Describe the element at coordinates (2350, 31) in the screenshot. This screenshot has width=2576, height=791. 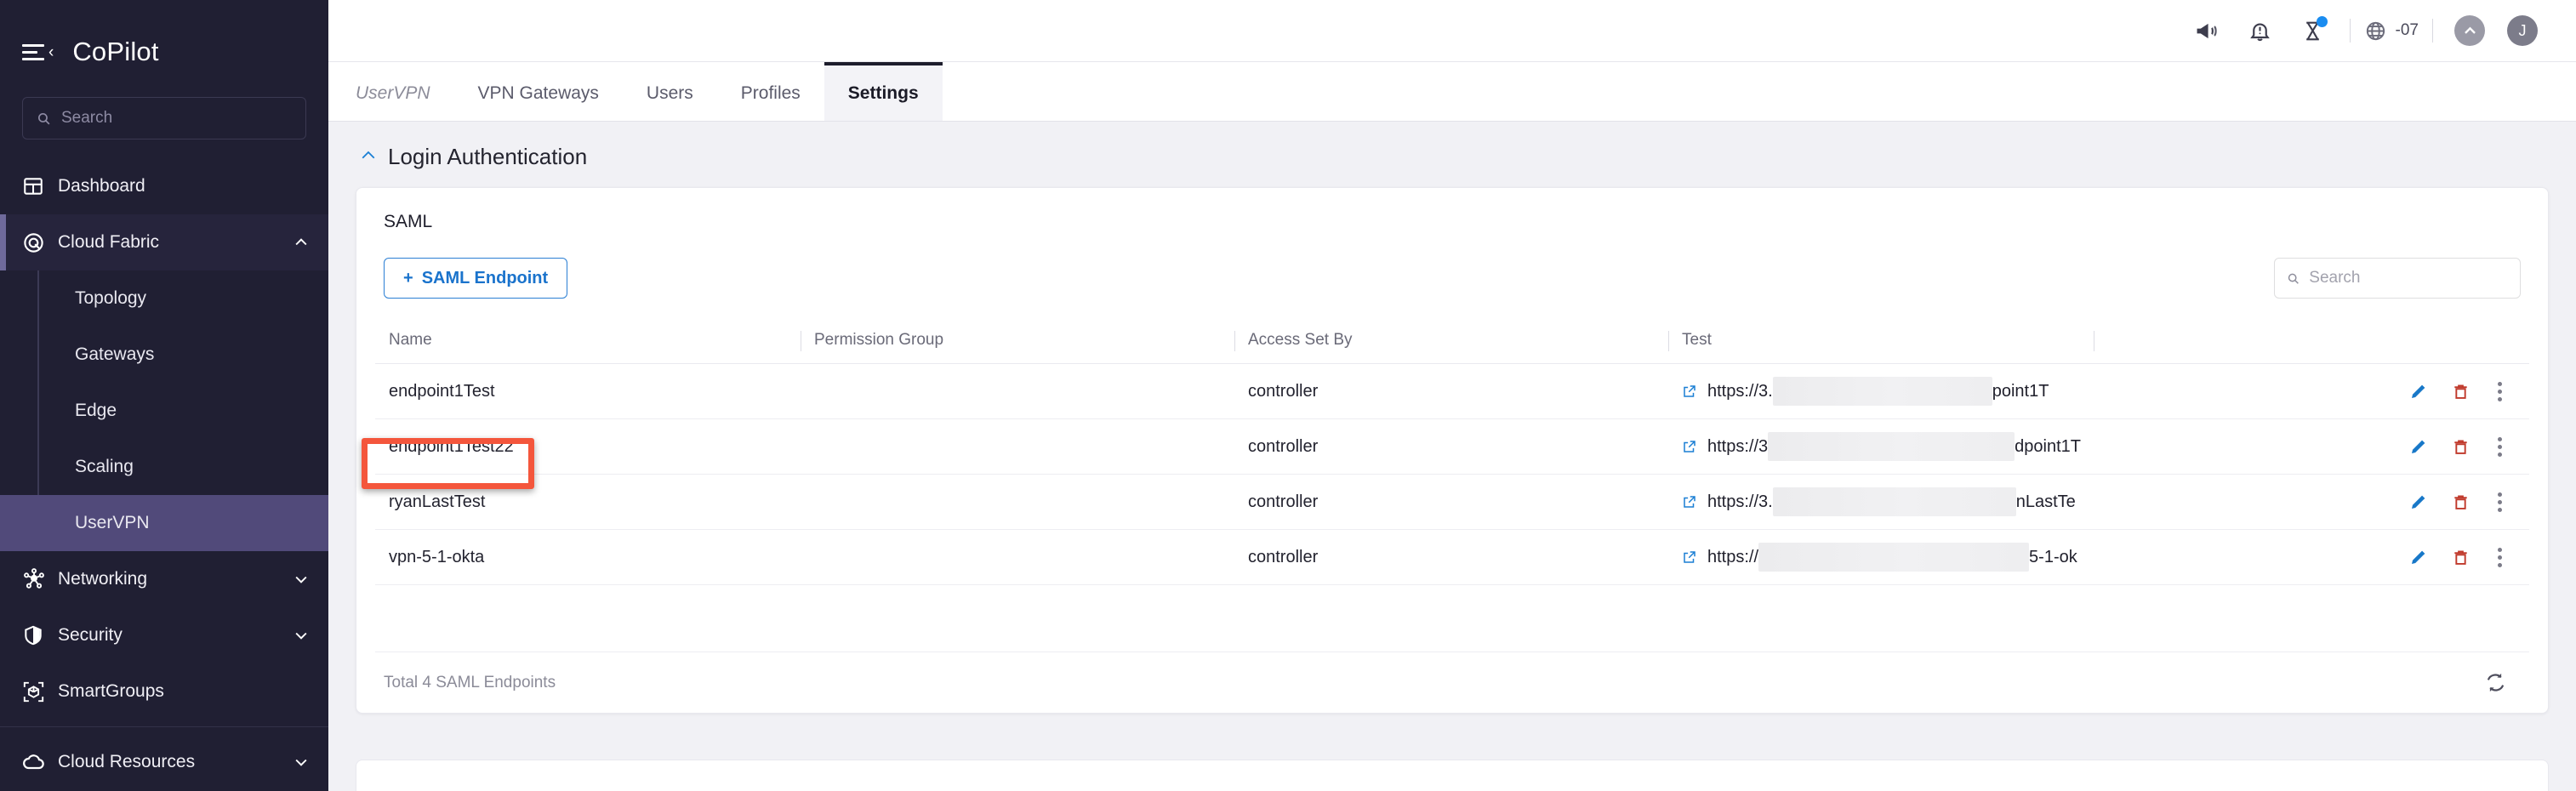
I see `topbar-divider` at that location.